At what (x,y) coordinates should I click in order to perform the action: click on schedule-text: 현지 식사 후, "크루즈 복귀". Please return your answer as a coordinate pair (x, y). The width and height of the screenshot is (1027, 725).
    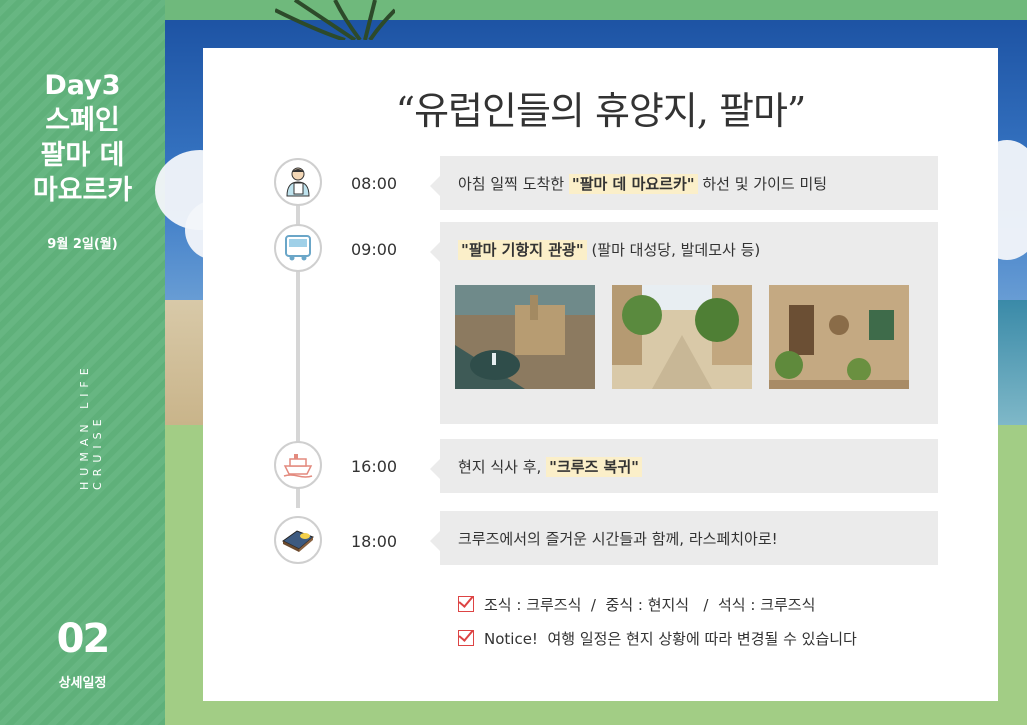
    Looking at the image, I should click on (550, 466).